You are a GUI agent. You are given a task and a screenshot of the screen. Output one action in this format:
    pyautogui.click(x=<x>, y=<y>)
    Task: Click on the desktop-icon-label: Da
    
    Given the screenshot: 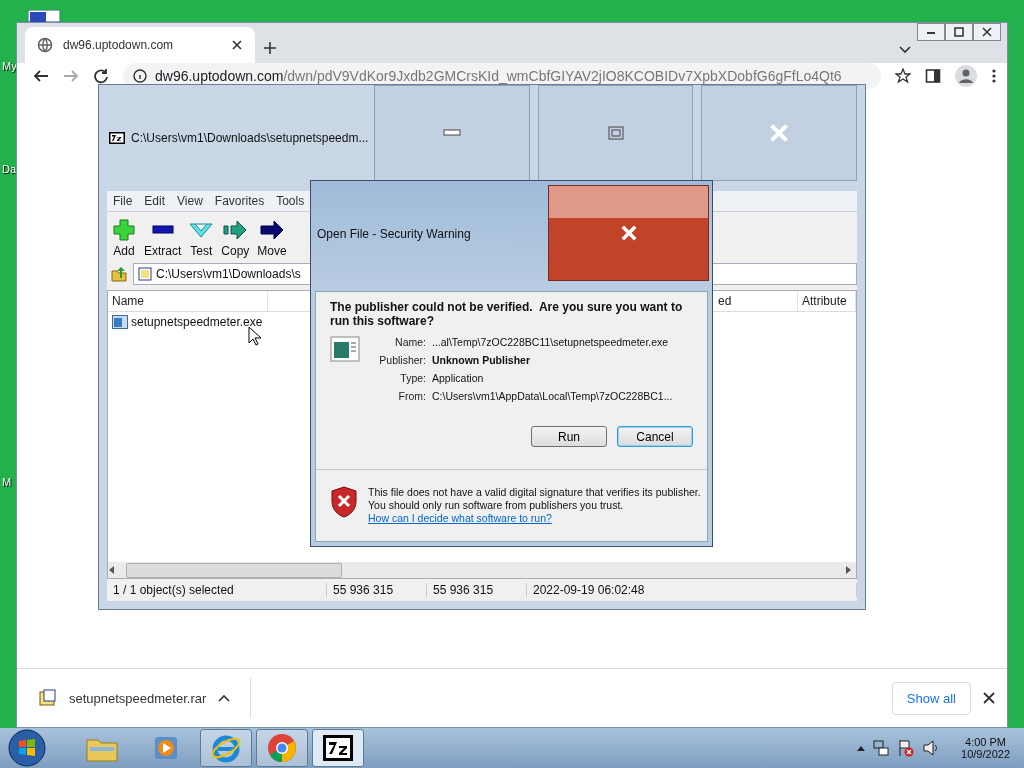 What is the action you would take?
    pyautogui.click(x=9, y=169)
    